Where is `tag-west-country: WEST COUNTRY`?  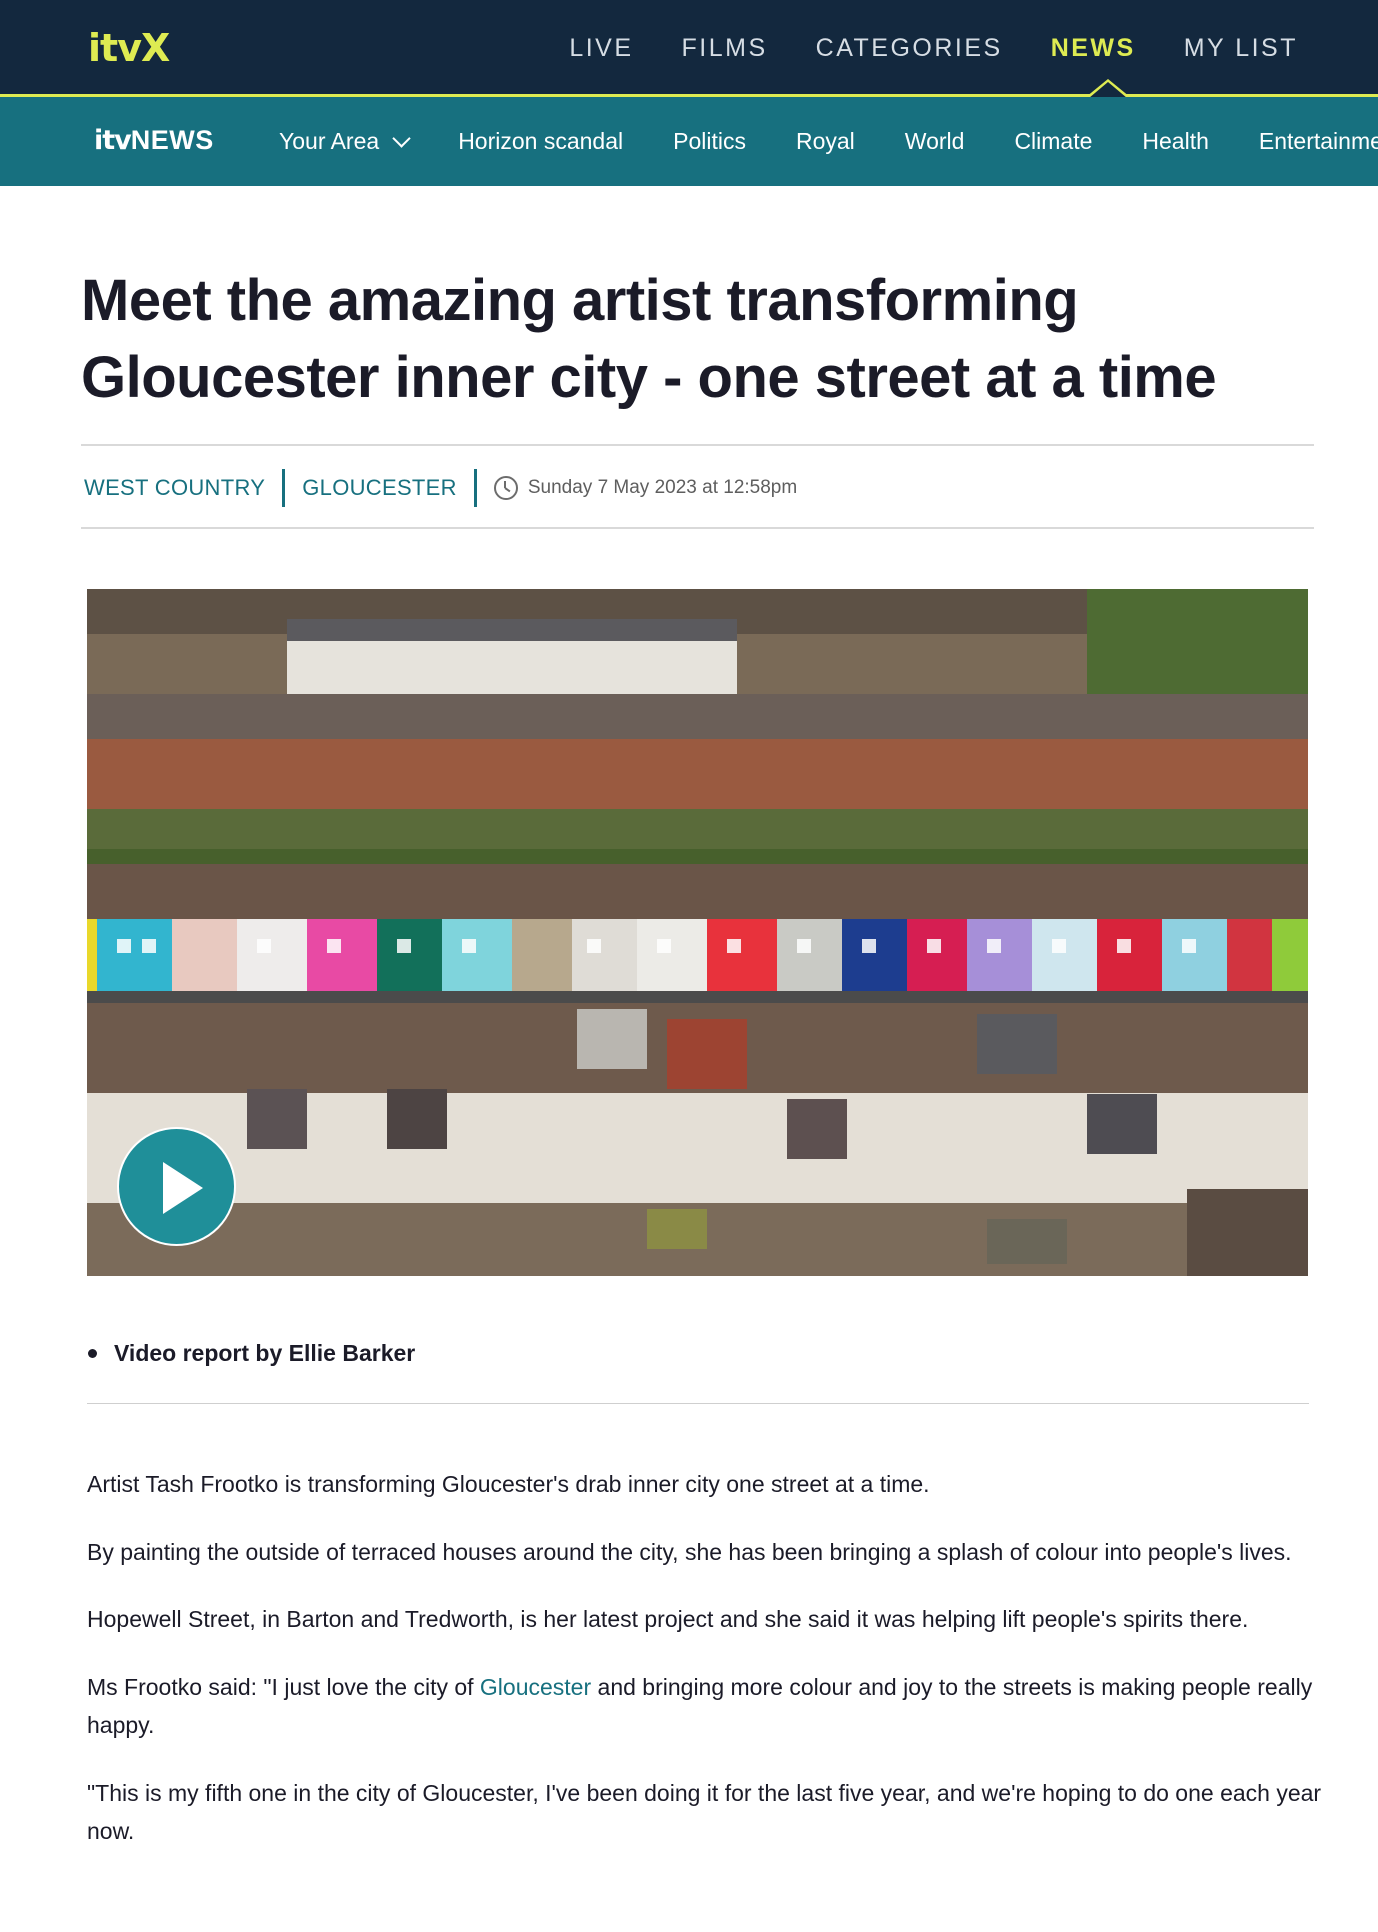 tag-west-country: WEST COUNTRY is located at coordinates (174, 488).